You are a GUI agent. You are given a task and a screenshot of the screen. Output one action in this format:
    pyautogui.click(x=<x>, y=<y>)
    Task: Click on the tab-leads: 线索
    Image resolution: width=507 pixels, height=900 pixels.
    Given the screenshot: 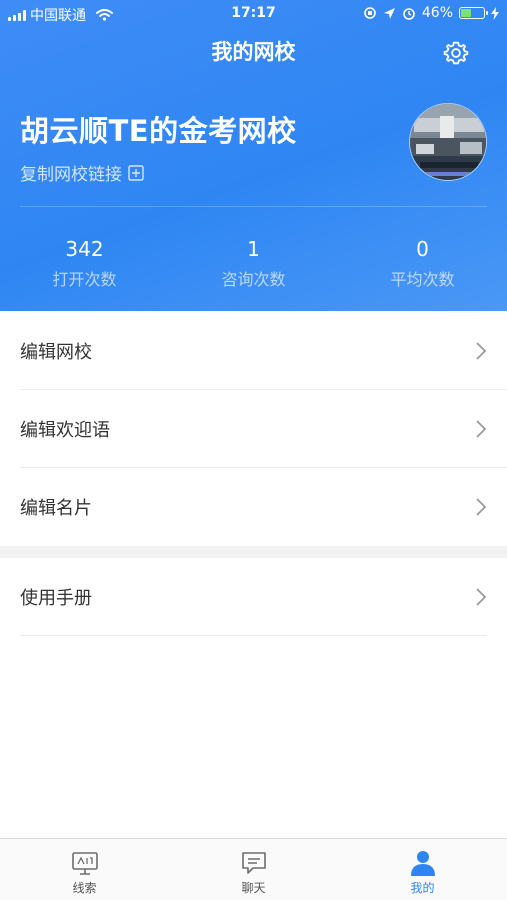 What is the action you would take?
    pyautogui.click(x=84, y=869)
    